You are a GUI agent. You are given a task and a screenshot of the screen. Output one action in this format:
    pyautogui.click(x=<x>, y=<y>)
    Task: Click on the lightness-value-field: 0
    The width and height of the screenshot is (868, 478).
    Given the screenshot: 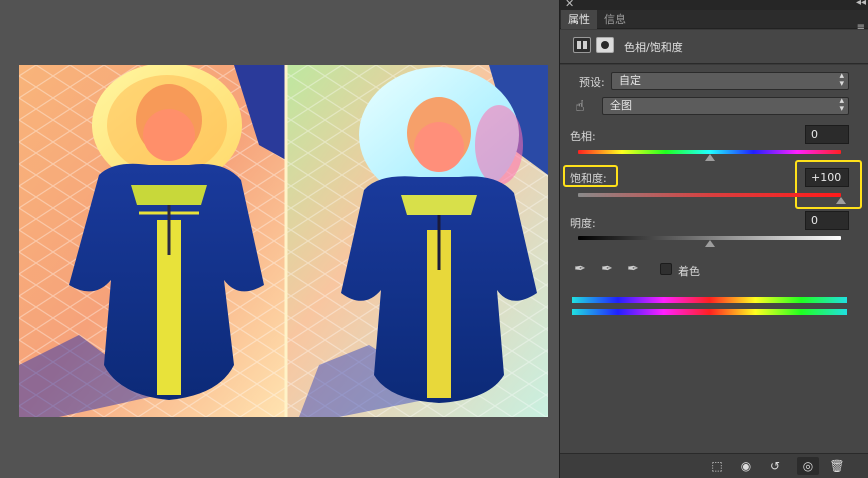 What is the action you would take?
    pyautogui.click(x=827, y=220)
    